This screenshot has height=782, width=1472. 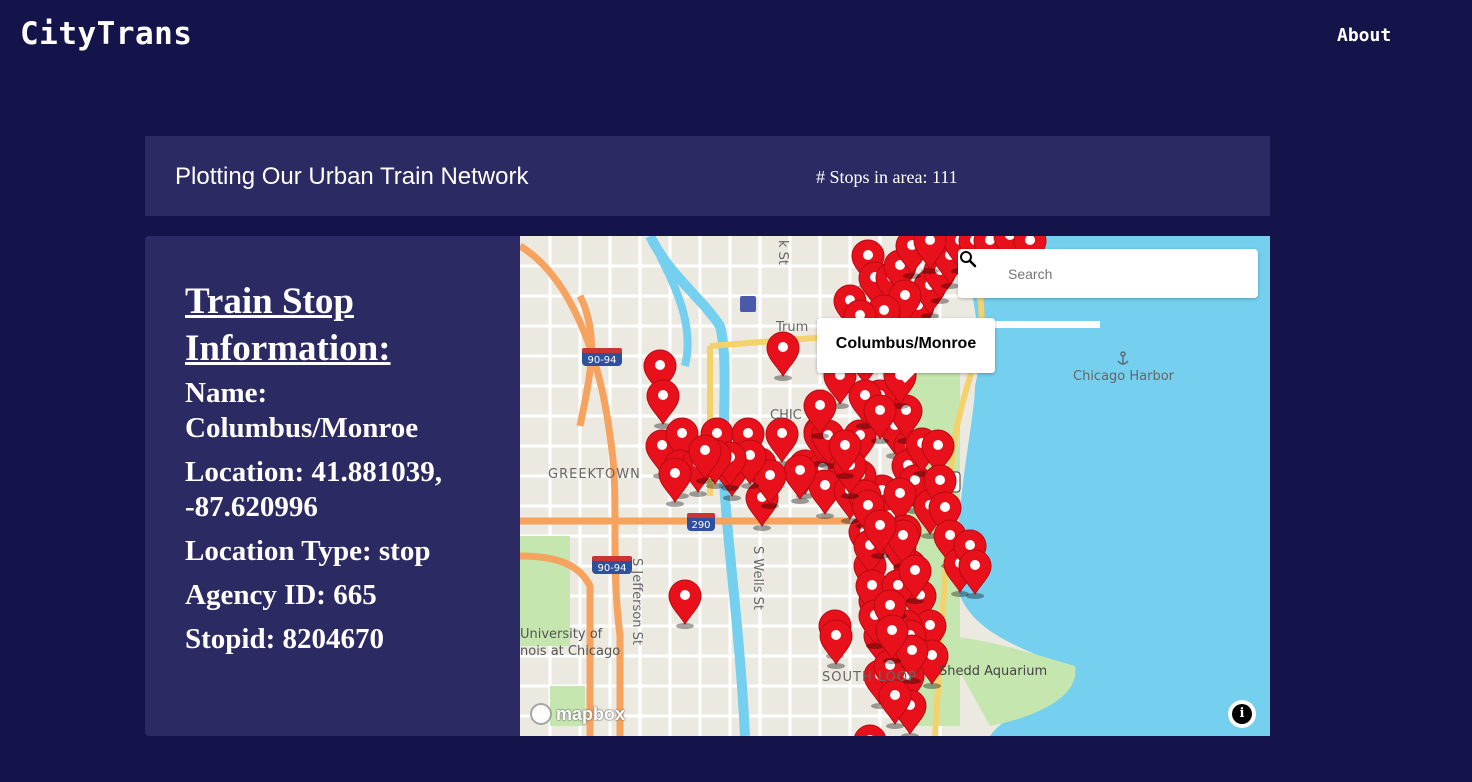 I want to click on stop-id: Stopid: 8204670, so click(x=285, y=639).